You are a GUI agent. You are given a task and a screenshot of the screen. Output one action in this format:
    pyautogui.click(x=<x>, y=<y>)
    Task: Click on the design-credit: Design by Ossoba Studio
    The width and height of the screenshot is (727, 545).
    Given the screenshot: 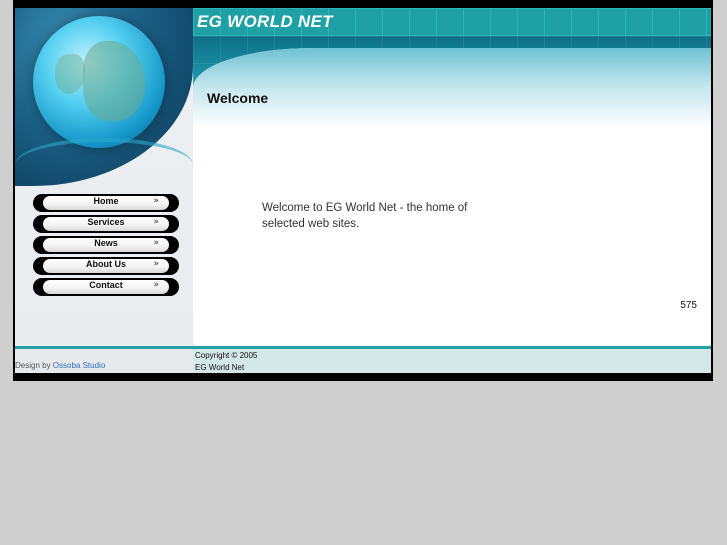 What is the action you would take?
    pyautogui.click(x=60, y=365)
    